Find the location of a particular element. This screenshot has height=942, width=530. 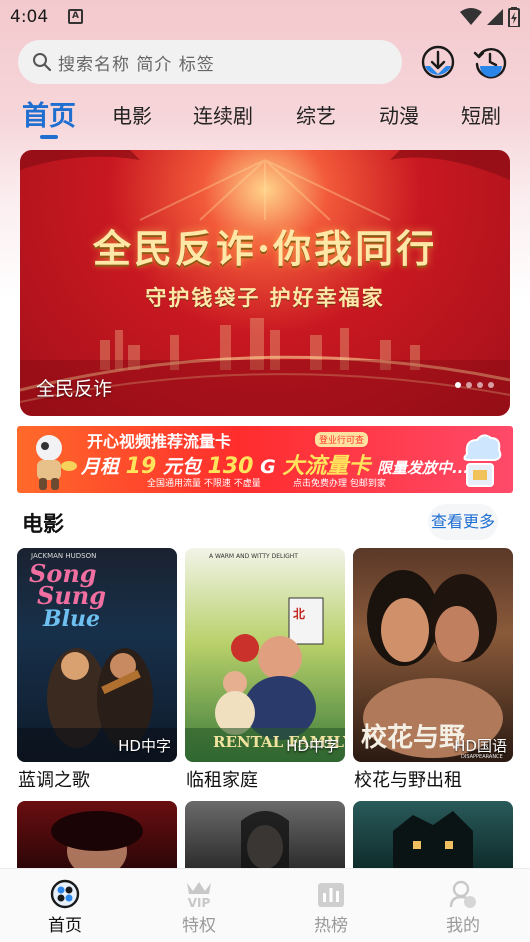

see-more-button: 查看更多 is located at coordinates (463, 522).